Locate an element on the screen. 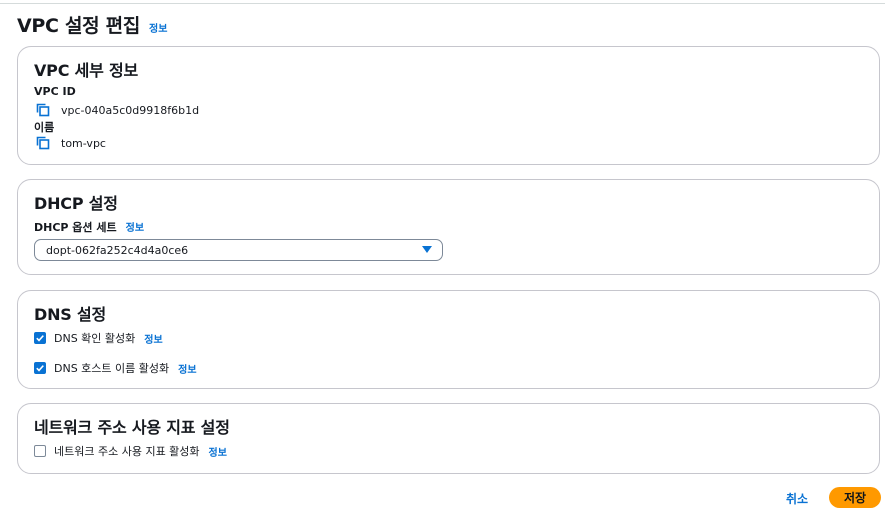 The height and width of the screenshot is (513, 885). dns-resolution-label: DNS 확인 활성화 is located at coordinates (94, 338).